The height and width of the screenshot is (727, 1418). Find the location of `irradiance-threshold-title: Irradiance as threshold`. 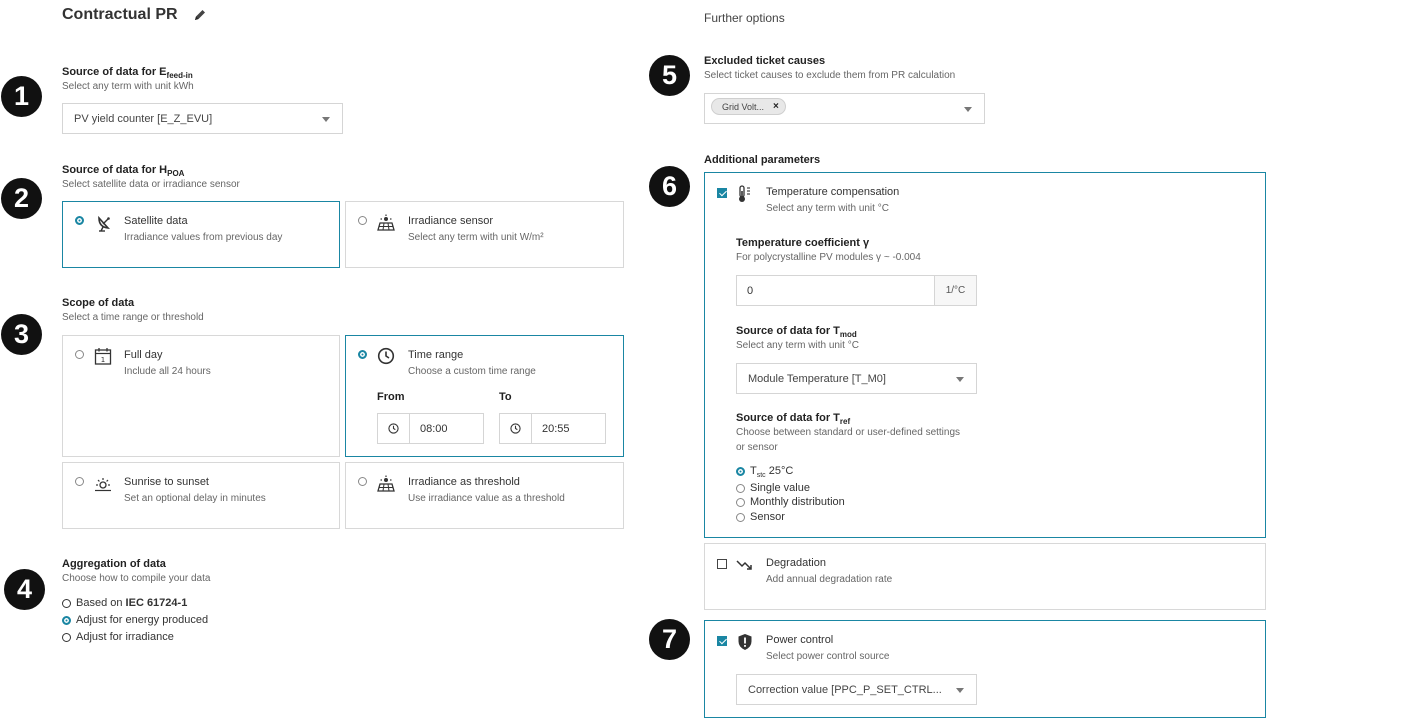

irradiance-threshold-title: Irradiance as threshold is located at coordinates (464, 482).